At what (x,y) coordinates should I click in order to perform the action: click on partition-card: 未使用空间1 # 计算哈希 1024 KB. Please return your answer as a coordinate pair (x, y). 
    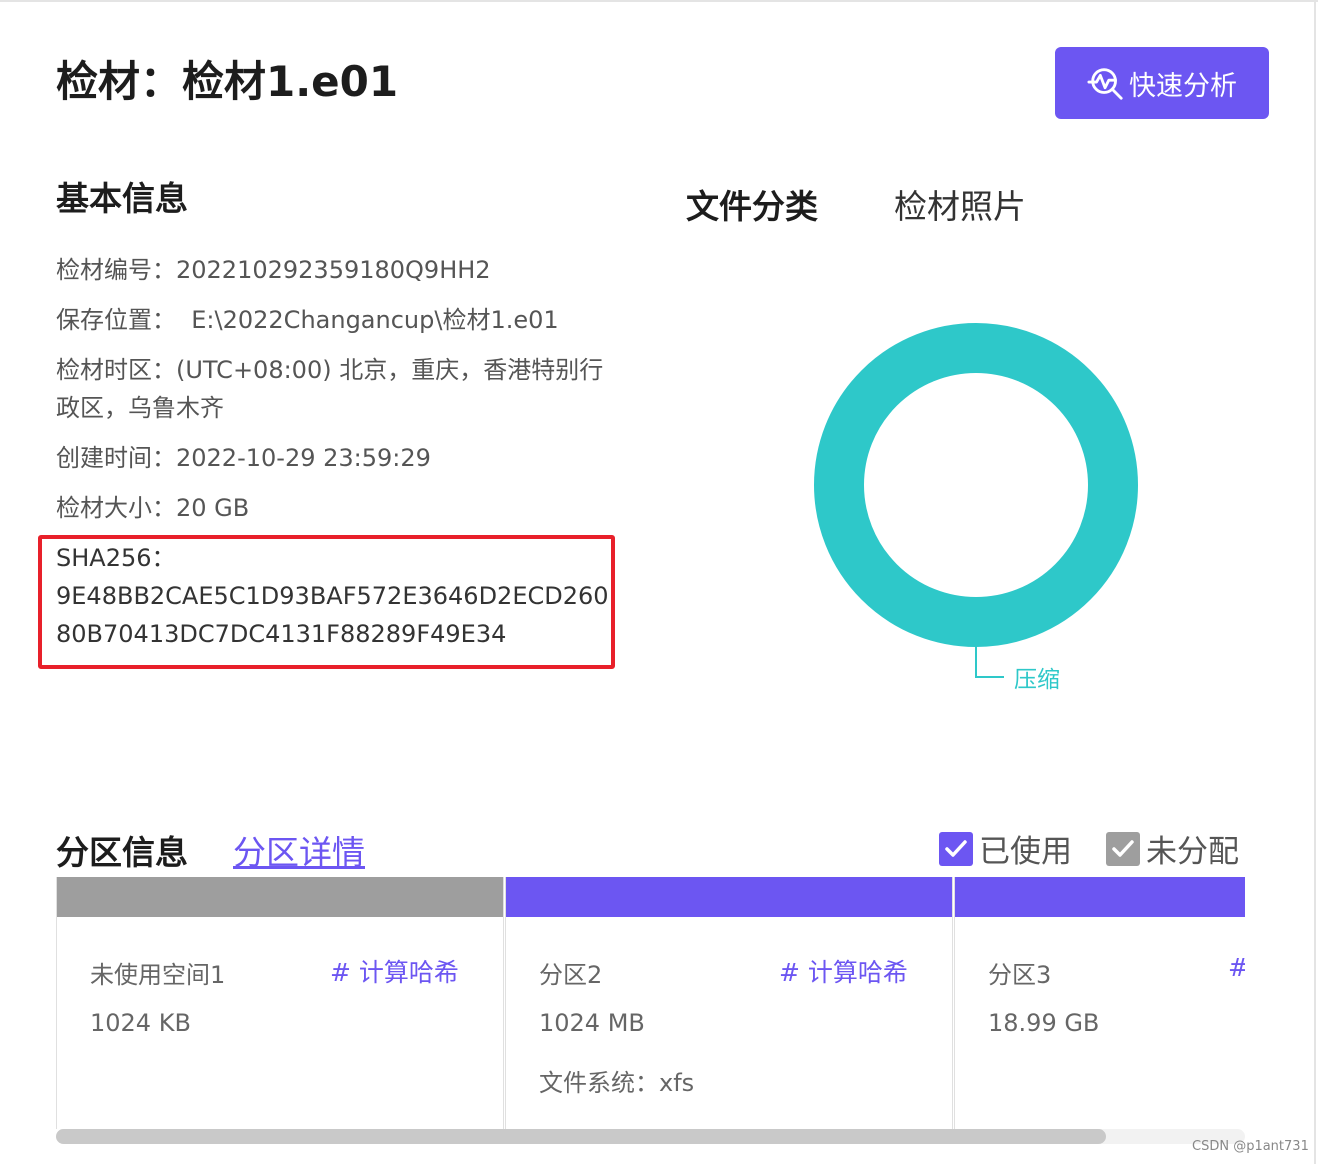
    Looking at the image, I should click on (280, 1003).